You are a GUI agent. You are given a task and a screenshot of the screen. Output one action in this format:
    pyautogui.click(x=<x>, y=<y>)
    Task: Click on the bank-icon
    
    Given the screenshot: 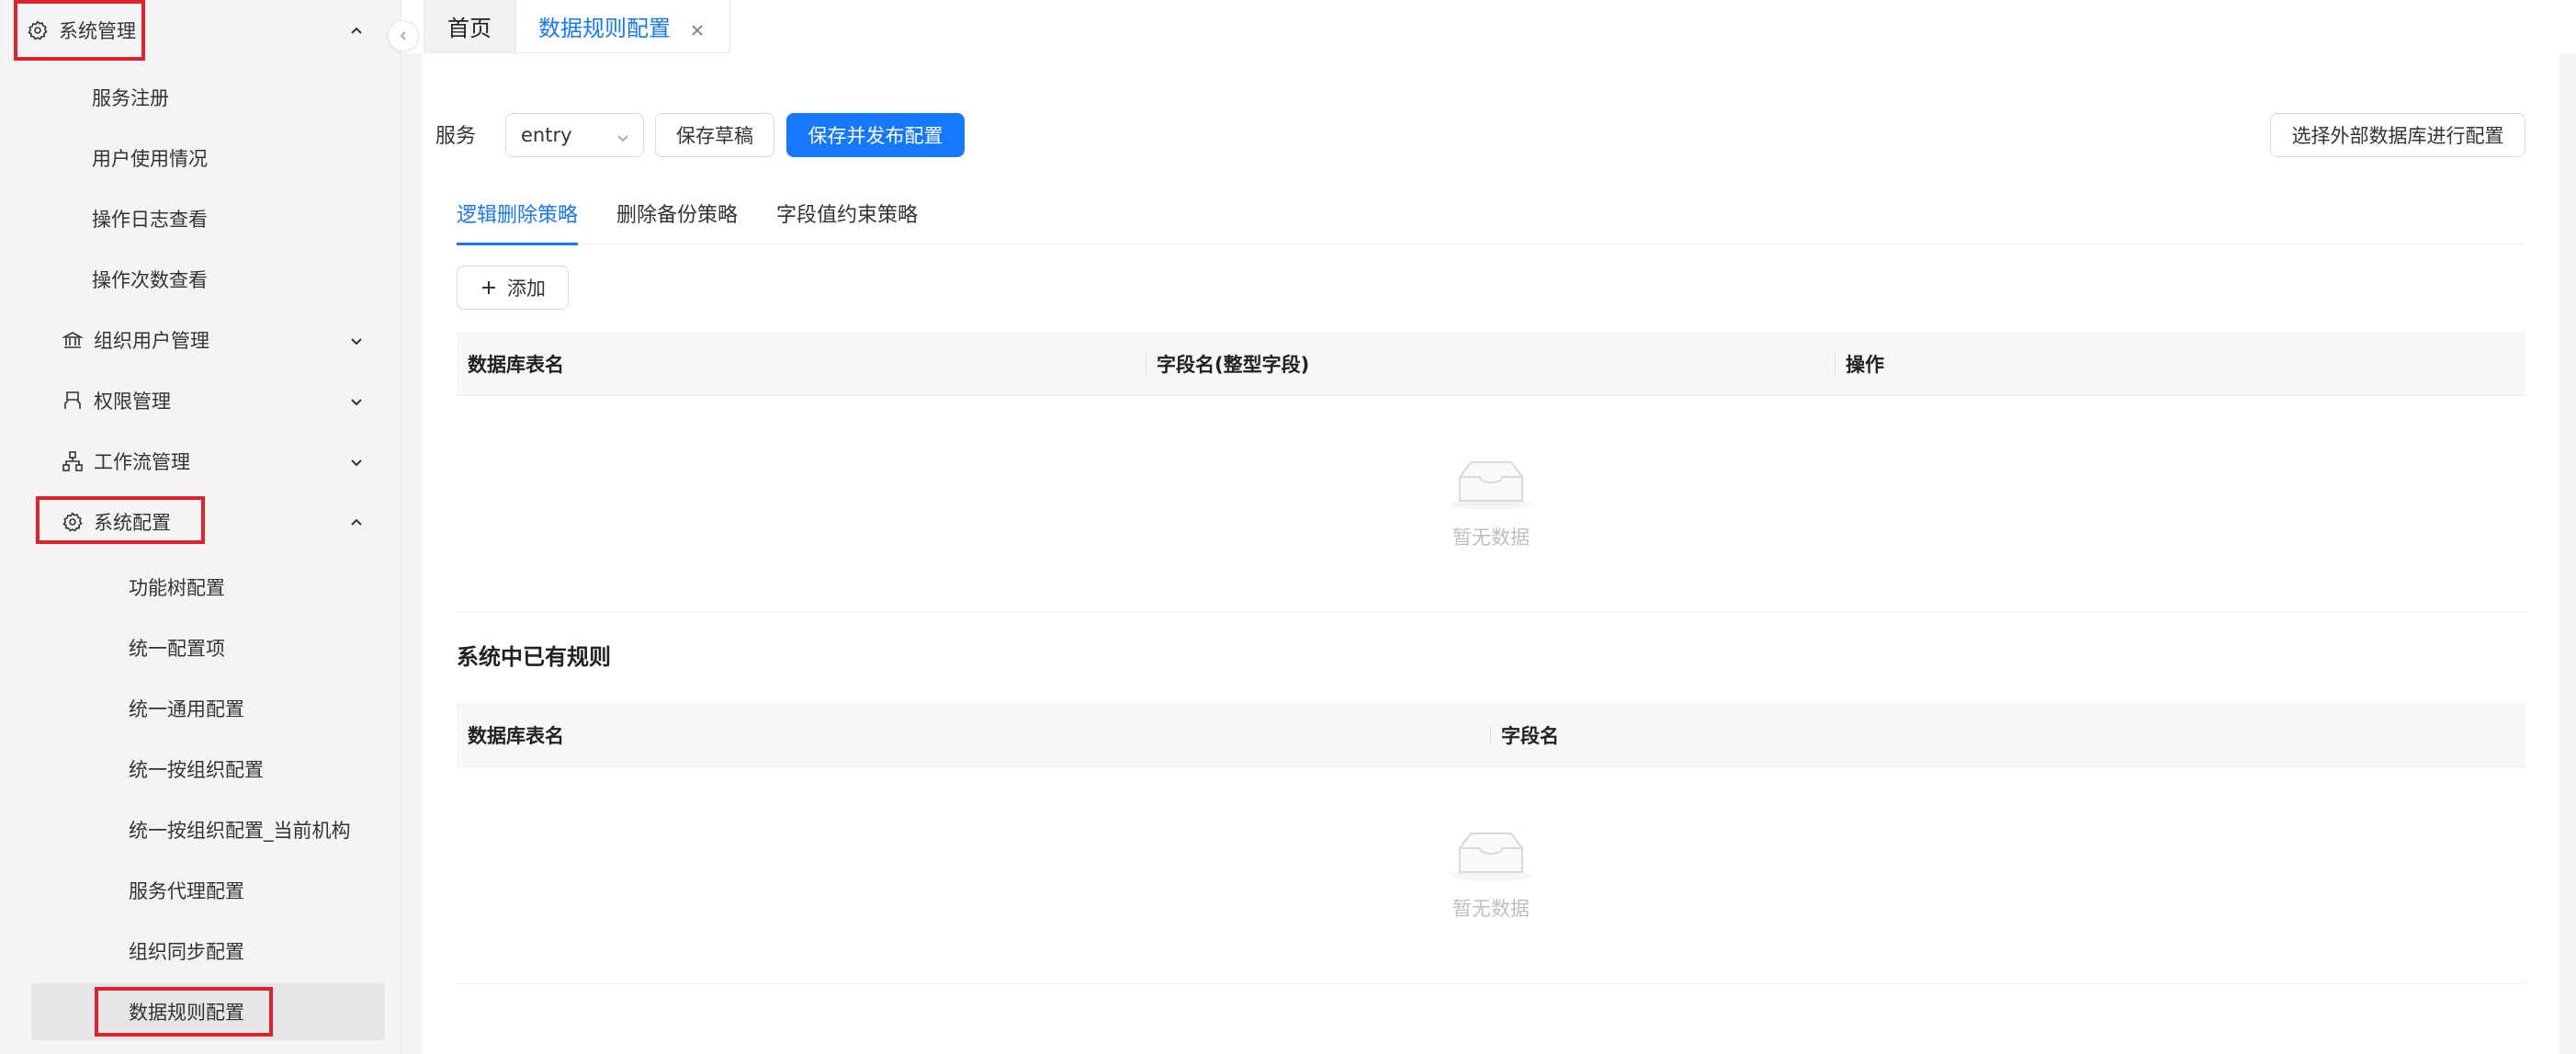 What is the action you would take?
    pyautogui.click(x=73, y=340)
    